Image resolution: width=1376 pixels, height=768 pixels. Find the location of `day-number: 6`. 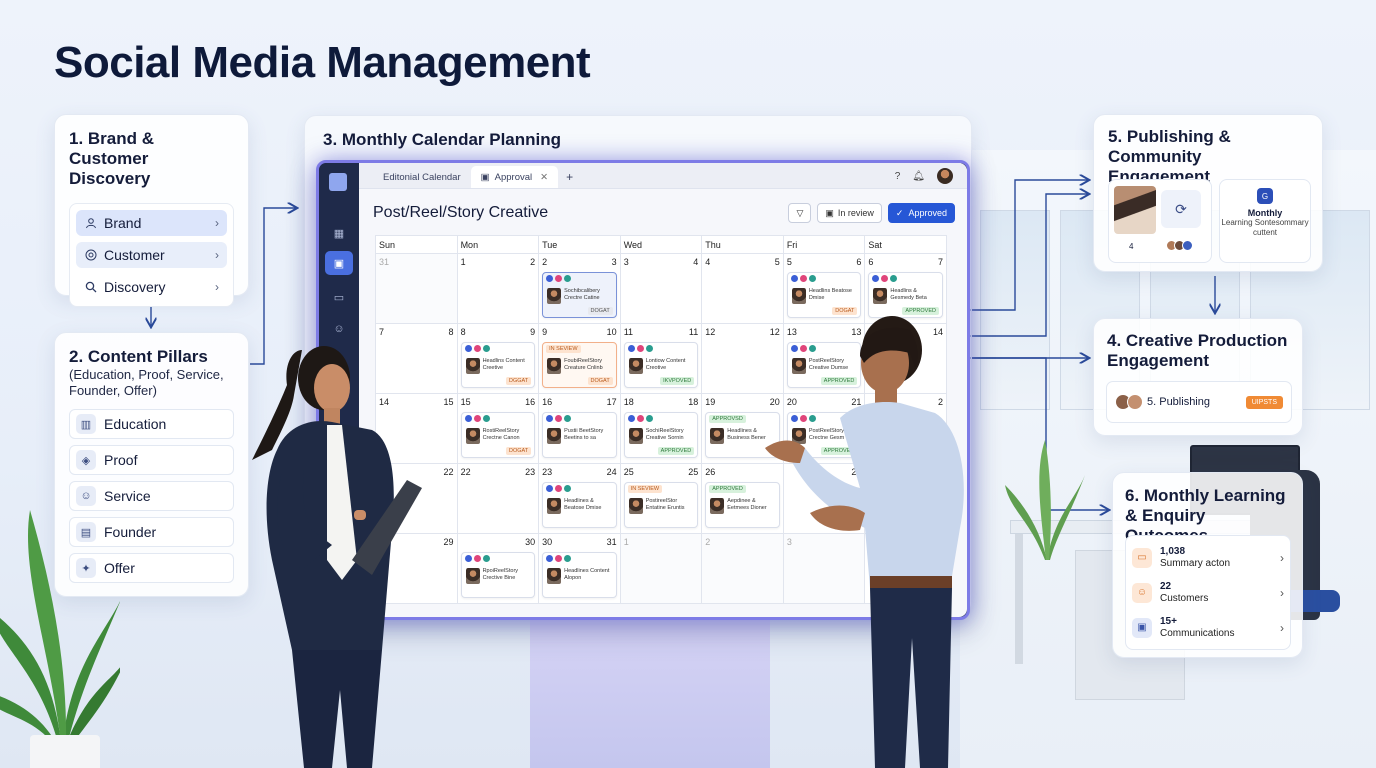

day-number: 6 is located at coordinates (871, 262).